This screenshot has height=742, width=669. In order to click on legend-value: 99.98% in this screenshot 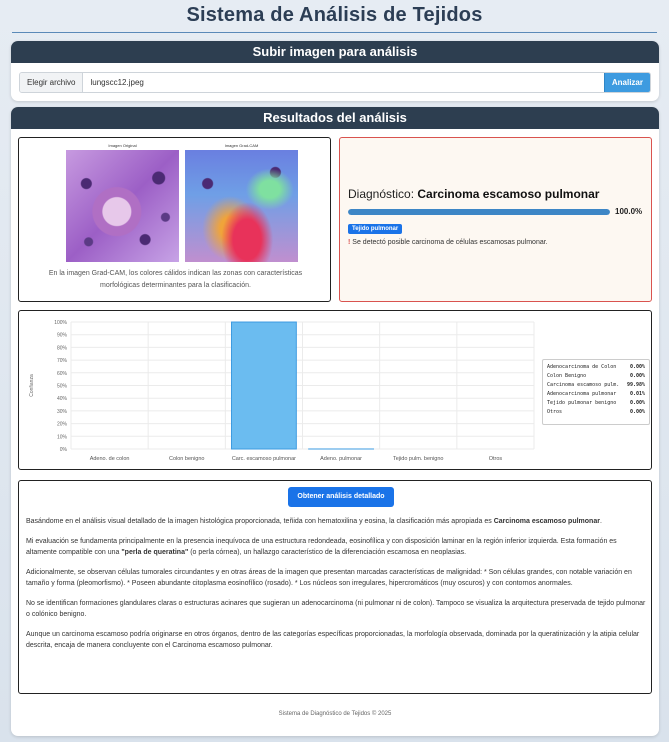, I will do `click(635, 385)`.